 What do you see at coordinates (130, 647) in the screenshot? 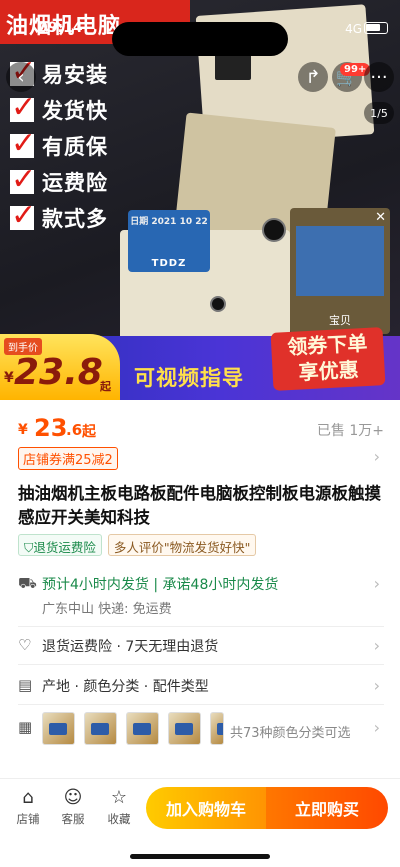
I see `services-text: 退货运费险 · 7天无理由退货` at bounding box center [130, 647].